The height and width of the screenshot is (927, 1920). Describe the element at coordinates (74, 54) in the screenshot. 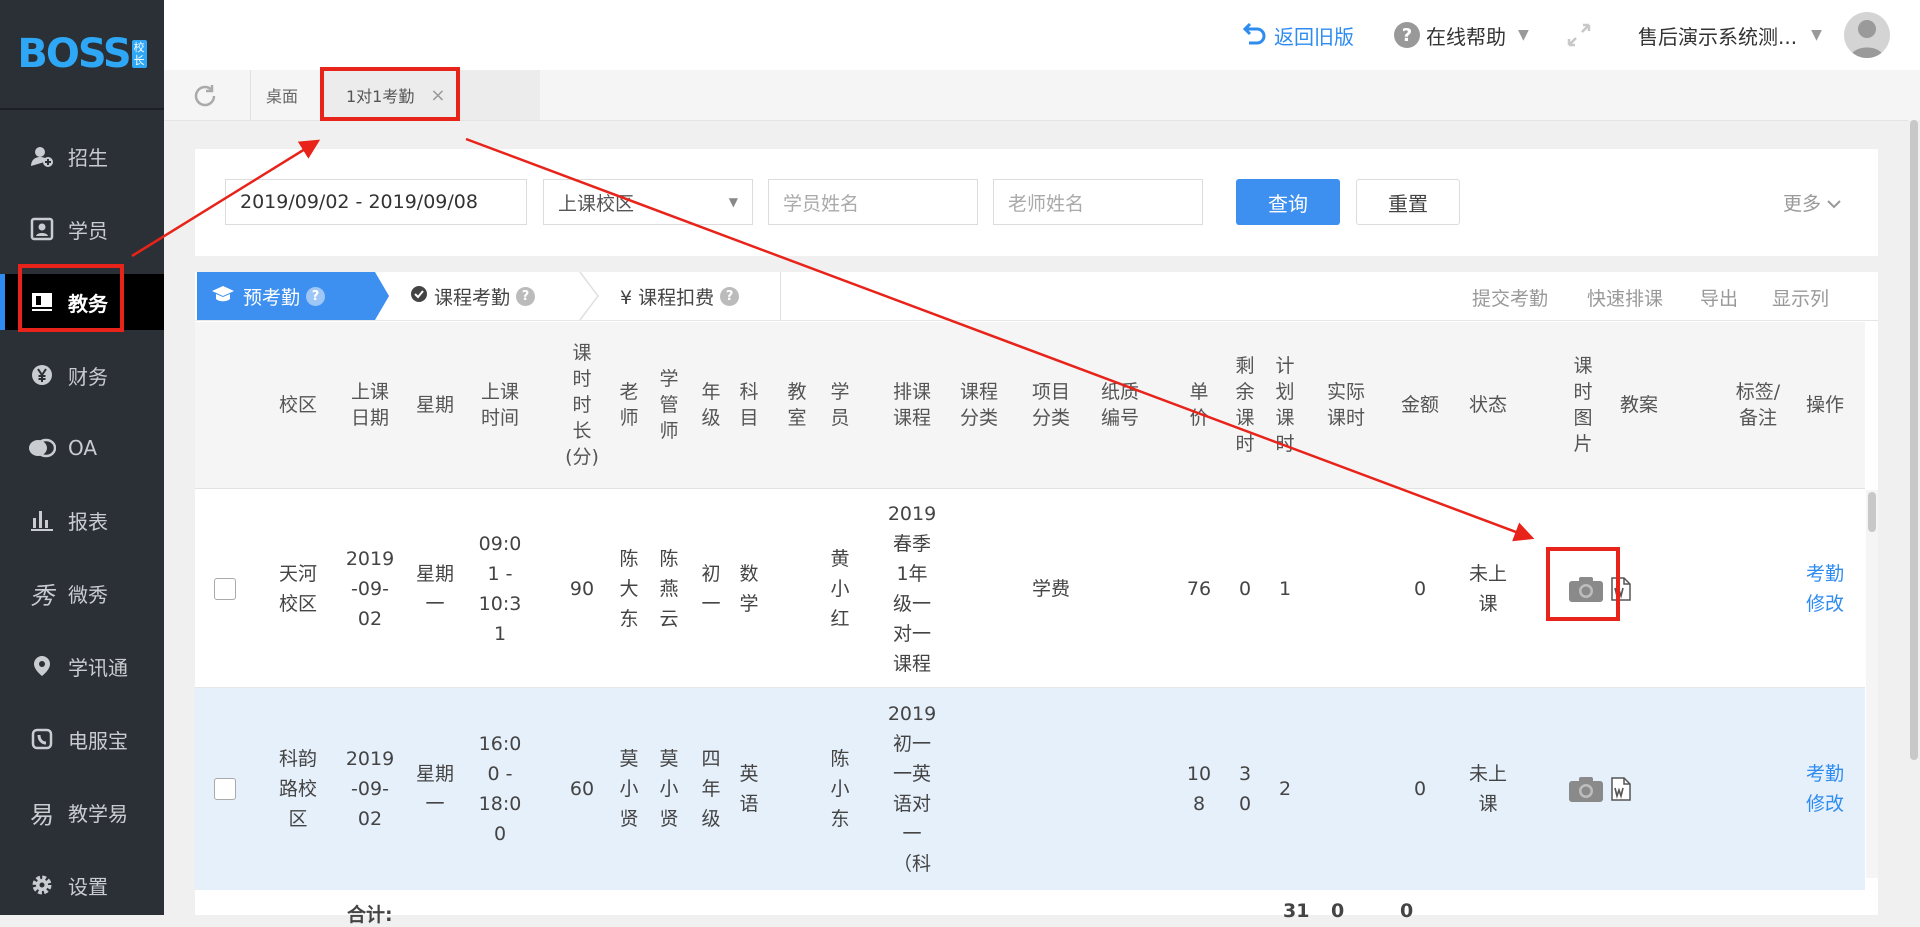

I see `logo-text: BOSS` at that location.